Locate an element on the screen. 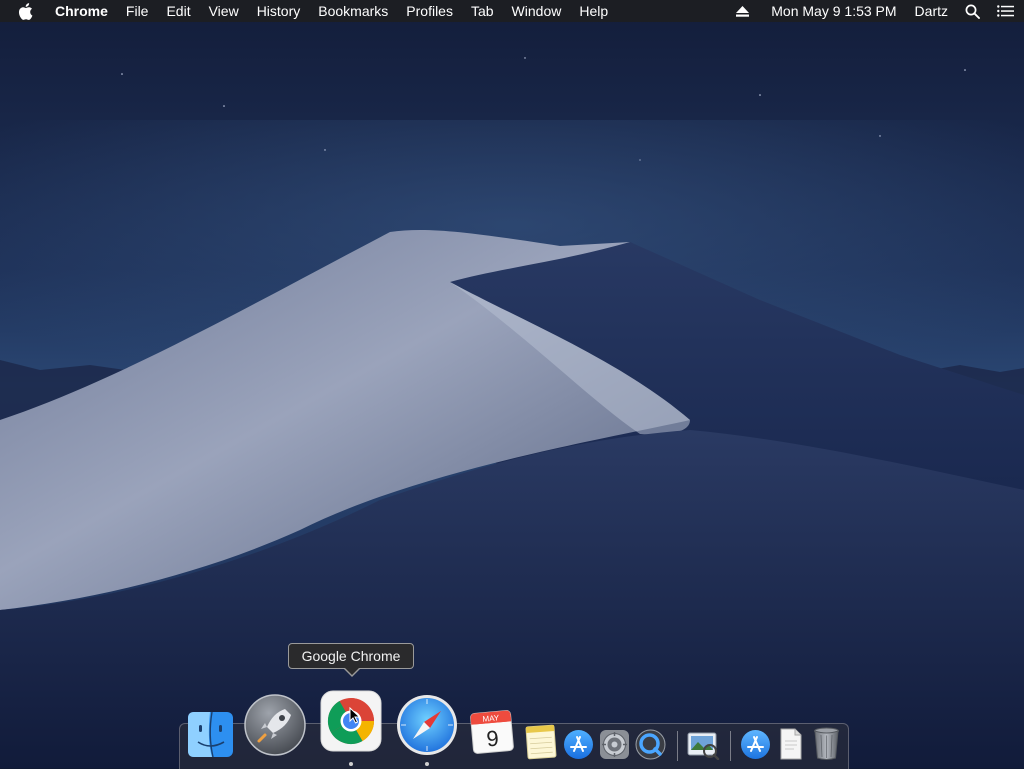 Image resolution: width=1024 pixels, height=769 pixels. dock-separator is located at coordinates (677, 746).